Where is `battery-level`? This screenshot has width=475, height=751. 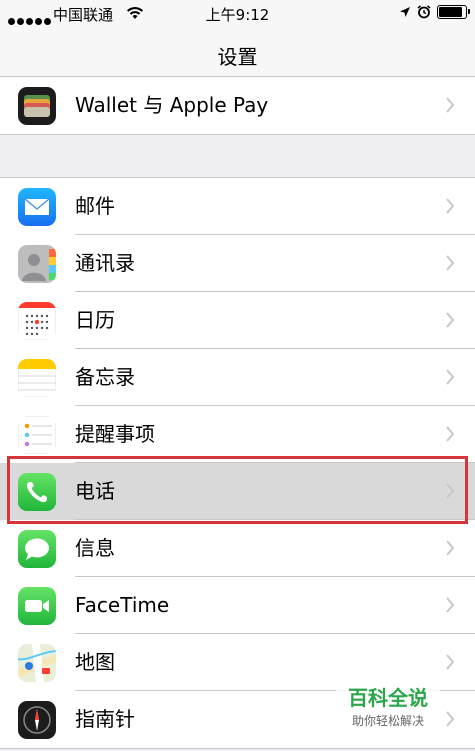 battery-level is located at coordinates (451, 12).